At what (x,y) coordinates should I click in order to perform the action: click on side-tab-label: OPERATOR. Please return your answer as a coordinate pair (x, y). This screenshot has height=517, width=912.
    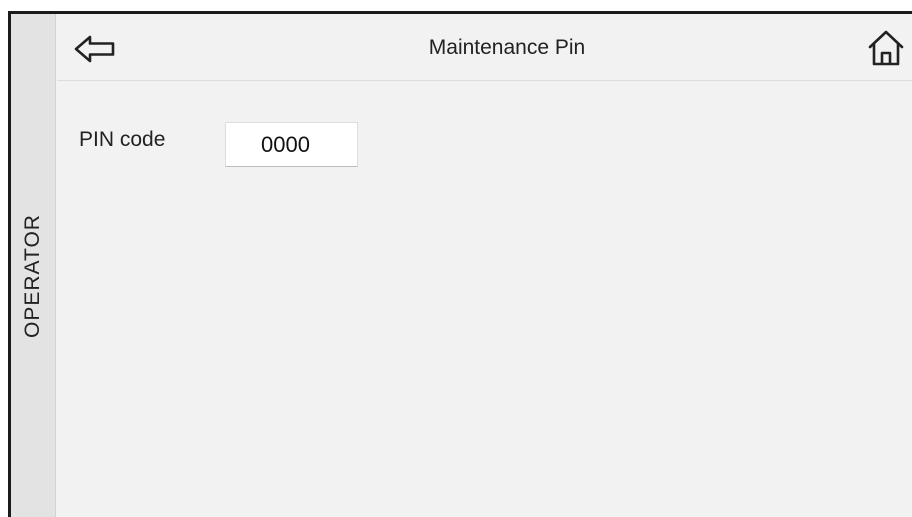
    Looking at the image, I should click on (32, 276).